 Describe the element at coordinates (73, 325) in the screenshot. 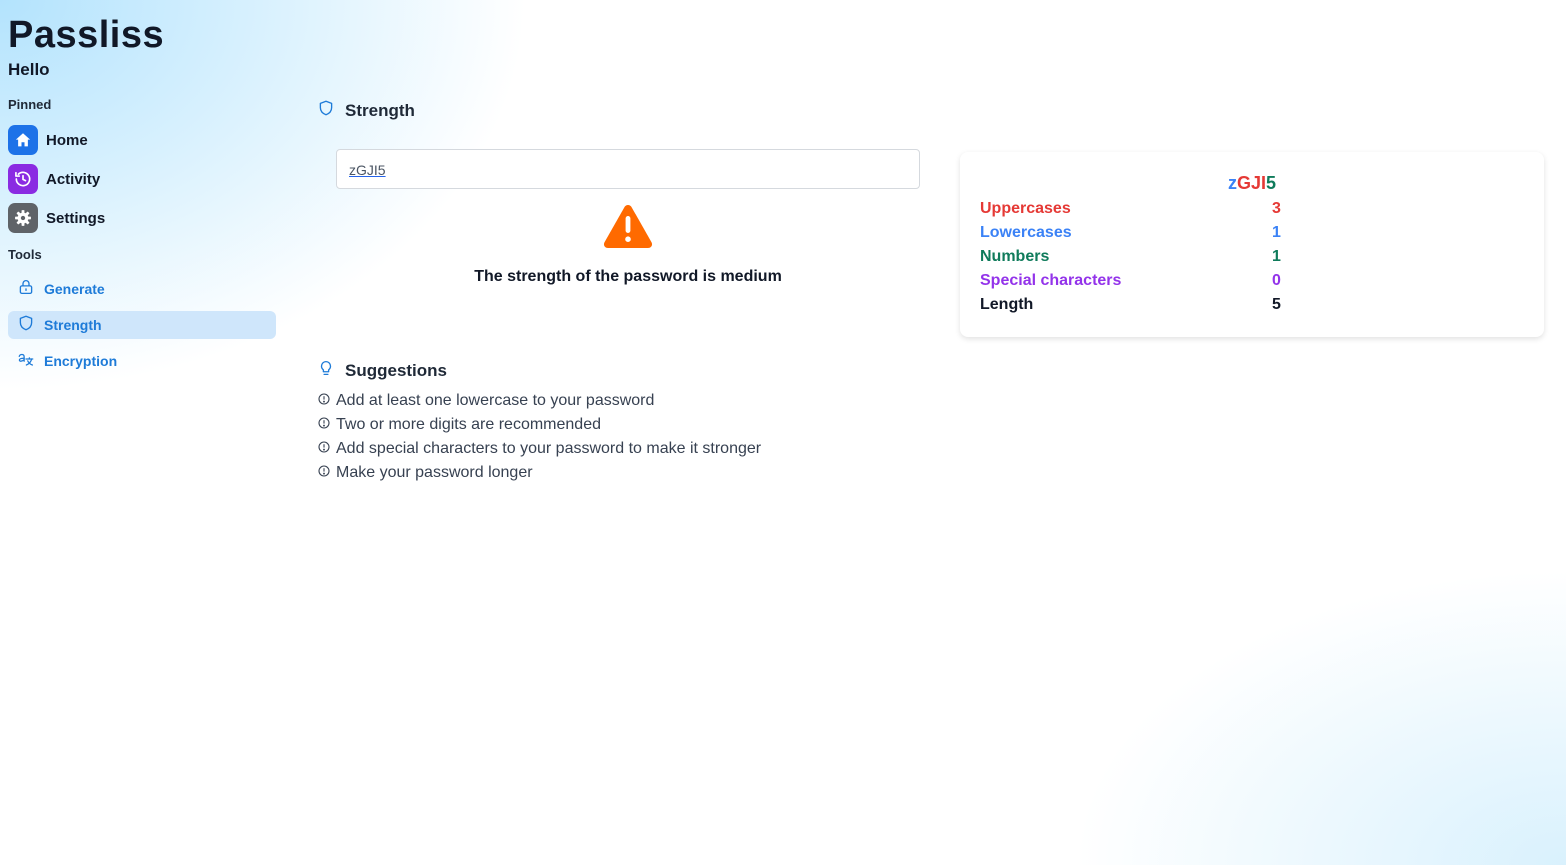

I see `sidebar-item-label: Strength` at that location.